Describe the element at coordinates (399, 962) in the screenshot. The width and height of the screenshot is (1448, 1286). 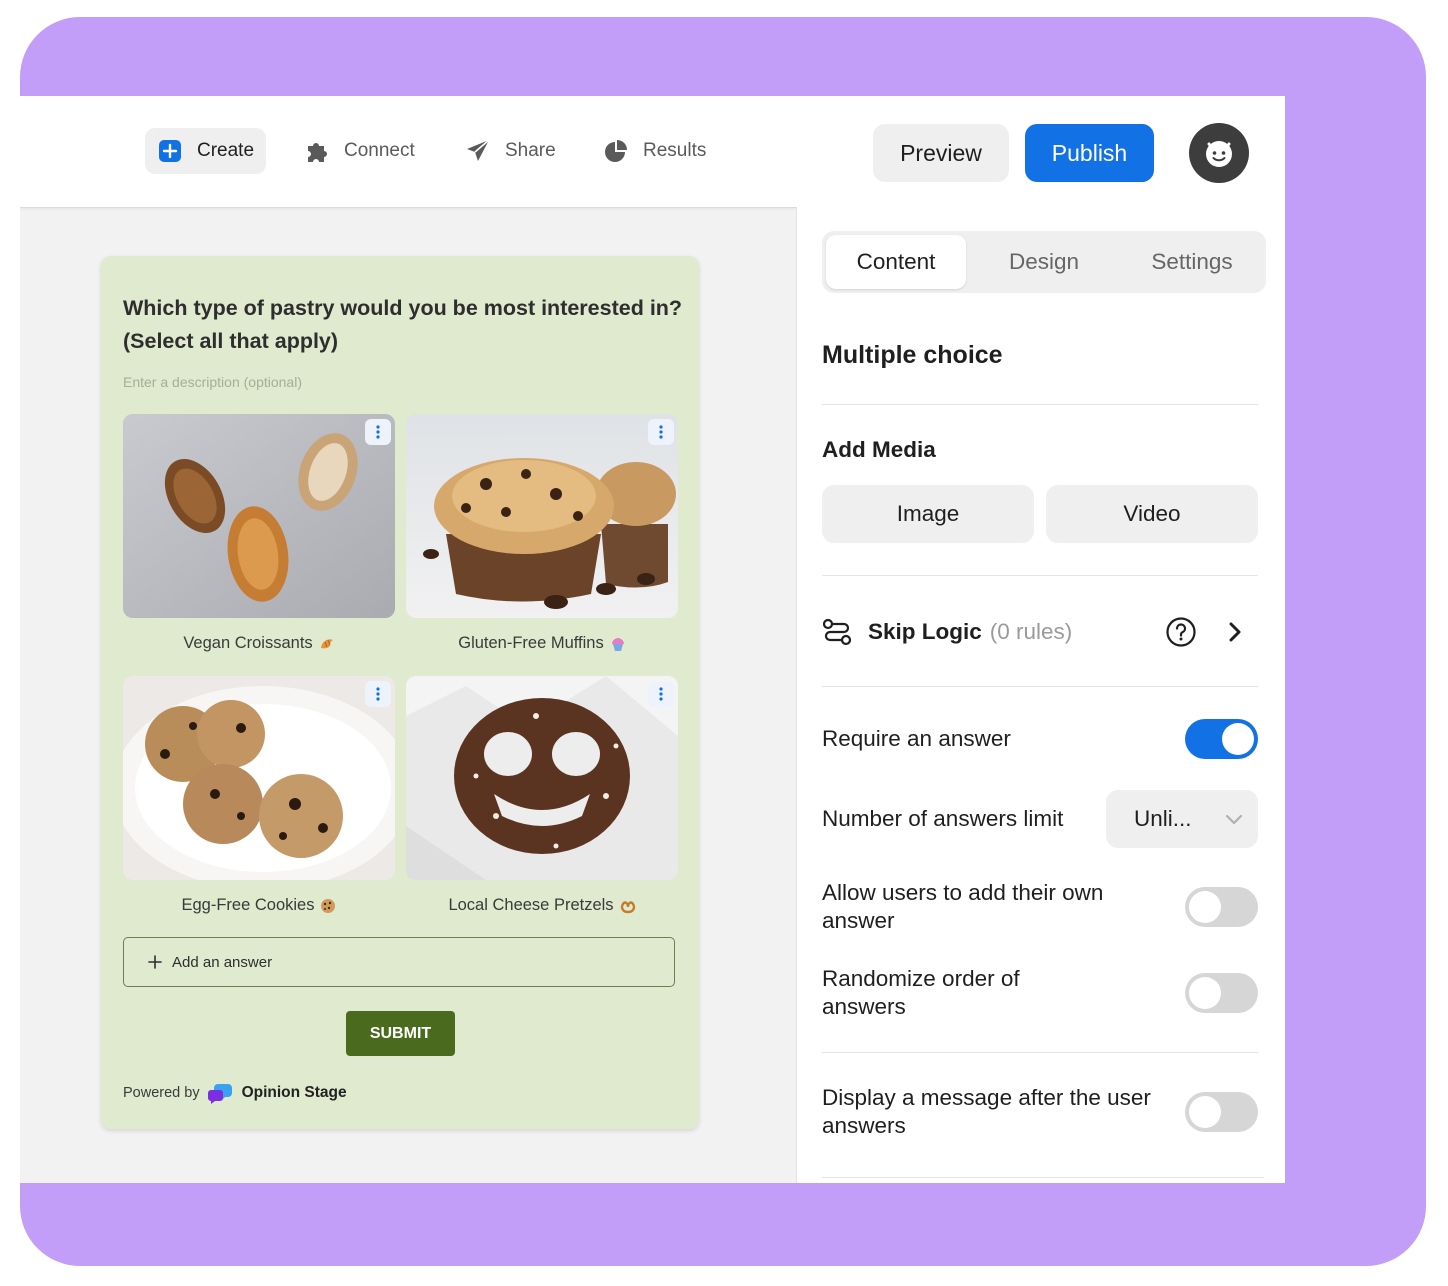
I see `add-answer-button: Add an answer` at that location.